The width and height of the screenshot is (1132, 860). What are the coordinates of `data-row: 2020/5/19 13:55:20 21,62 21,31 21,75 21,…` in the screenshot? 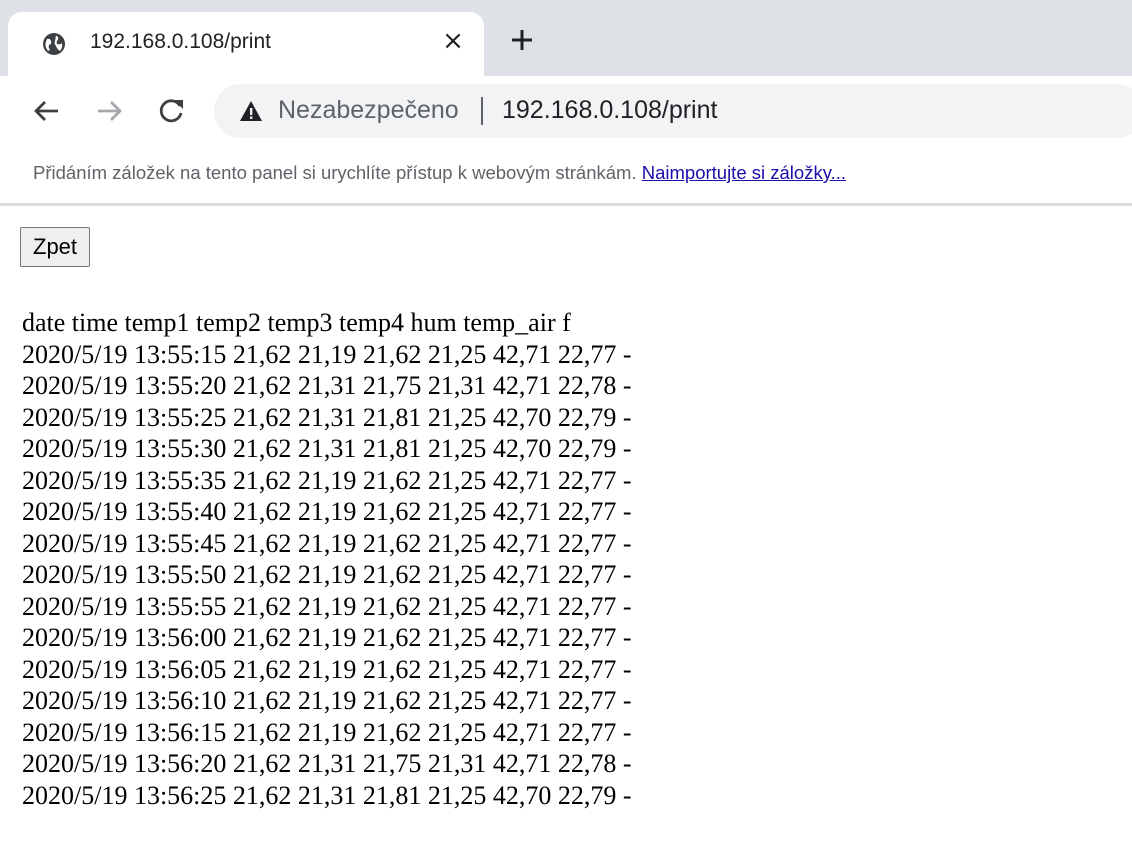 It's located at (327, 385).